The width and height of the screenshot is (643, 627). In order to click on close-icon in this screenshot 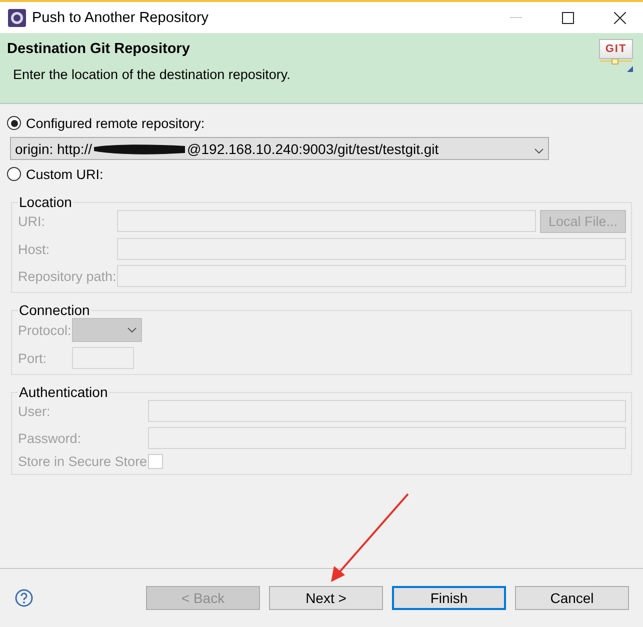, I will do `click(620, 18)`.